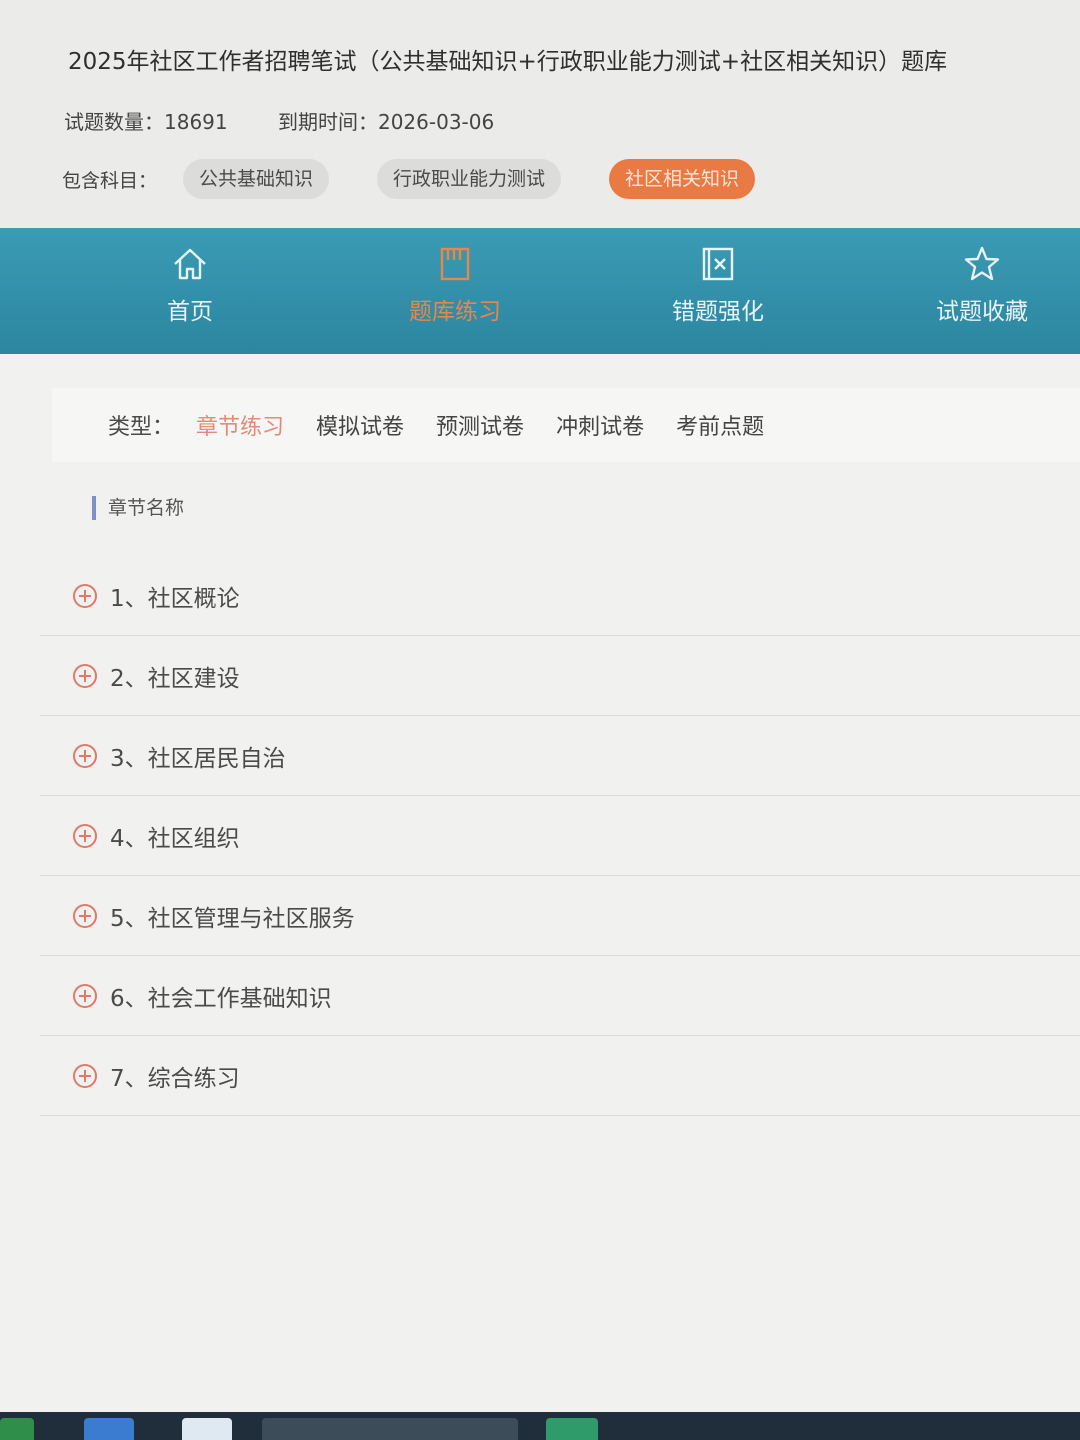  I want to click on subject-chip-community: 社区相关知识, so click(682, 179).